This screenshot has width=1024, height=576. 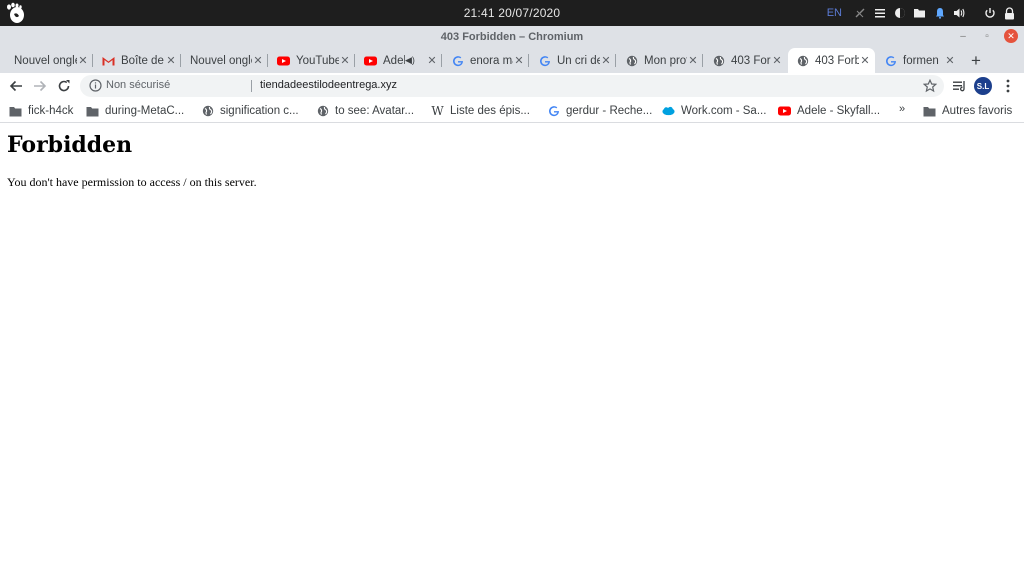 What do you see at coordinates (394, 60) in the screenshot?
I see `tab-label: Adele` at bounding box center [394, 60].